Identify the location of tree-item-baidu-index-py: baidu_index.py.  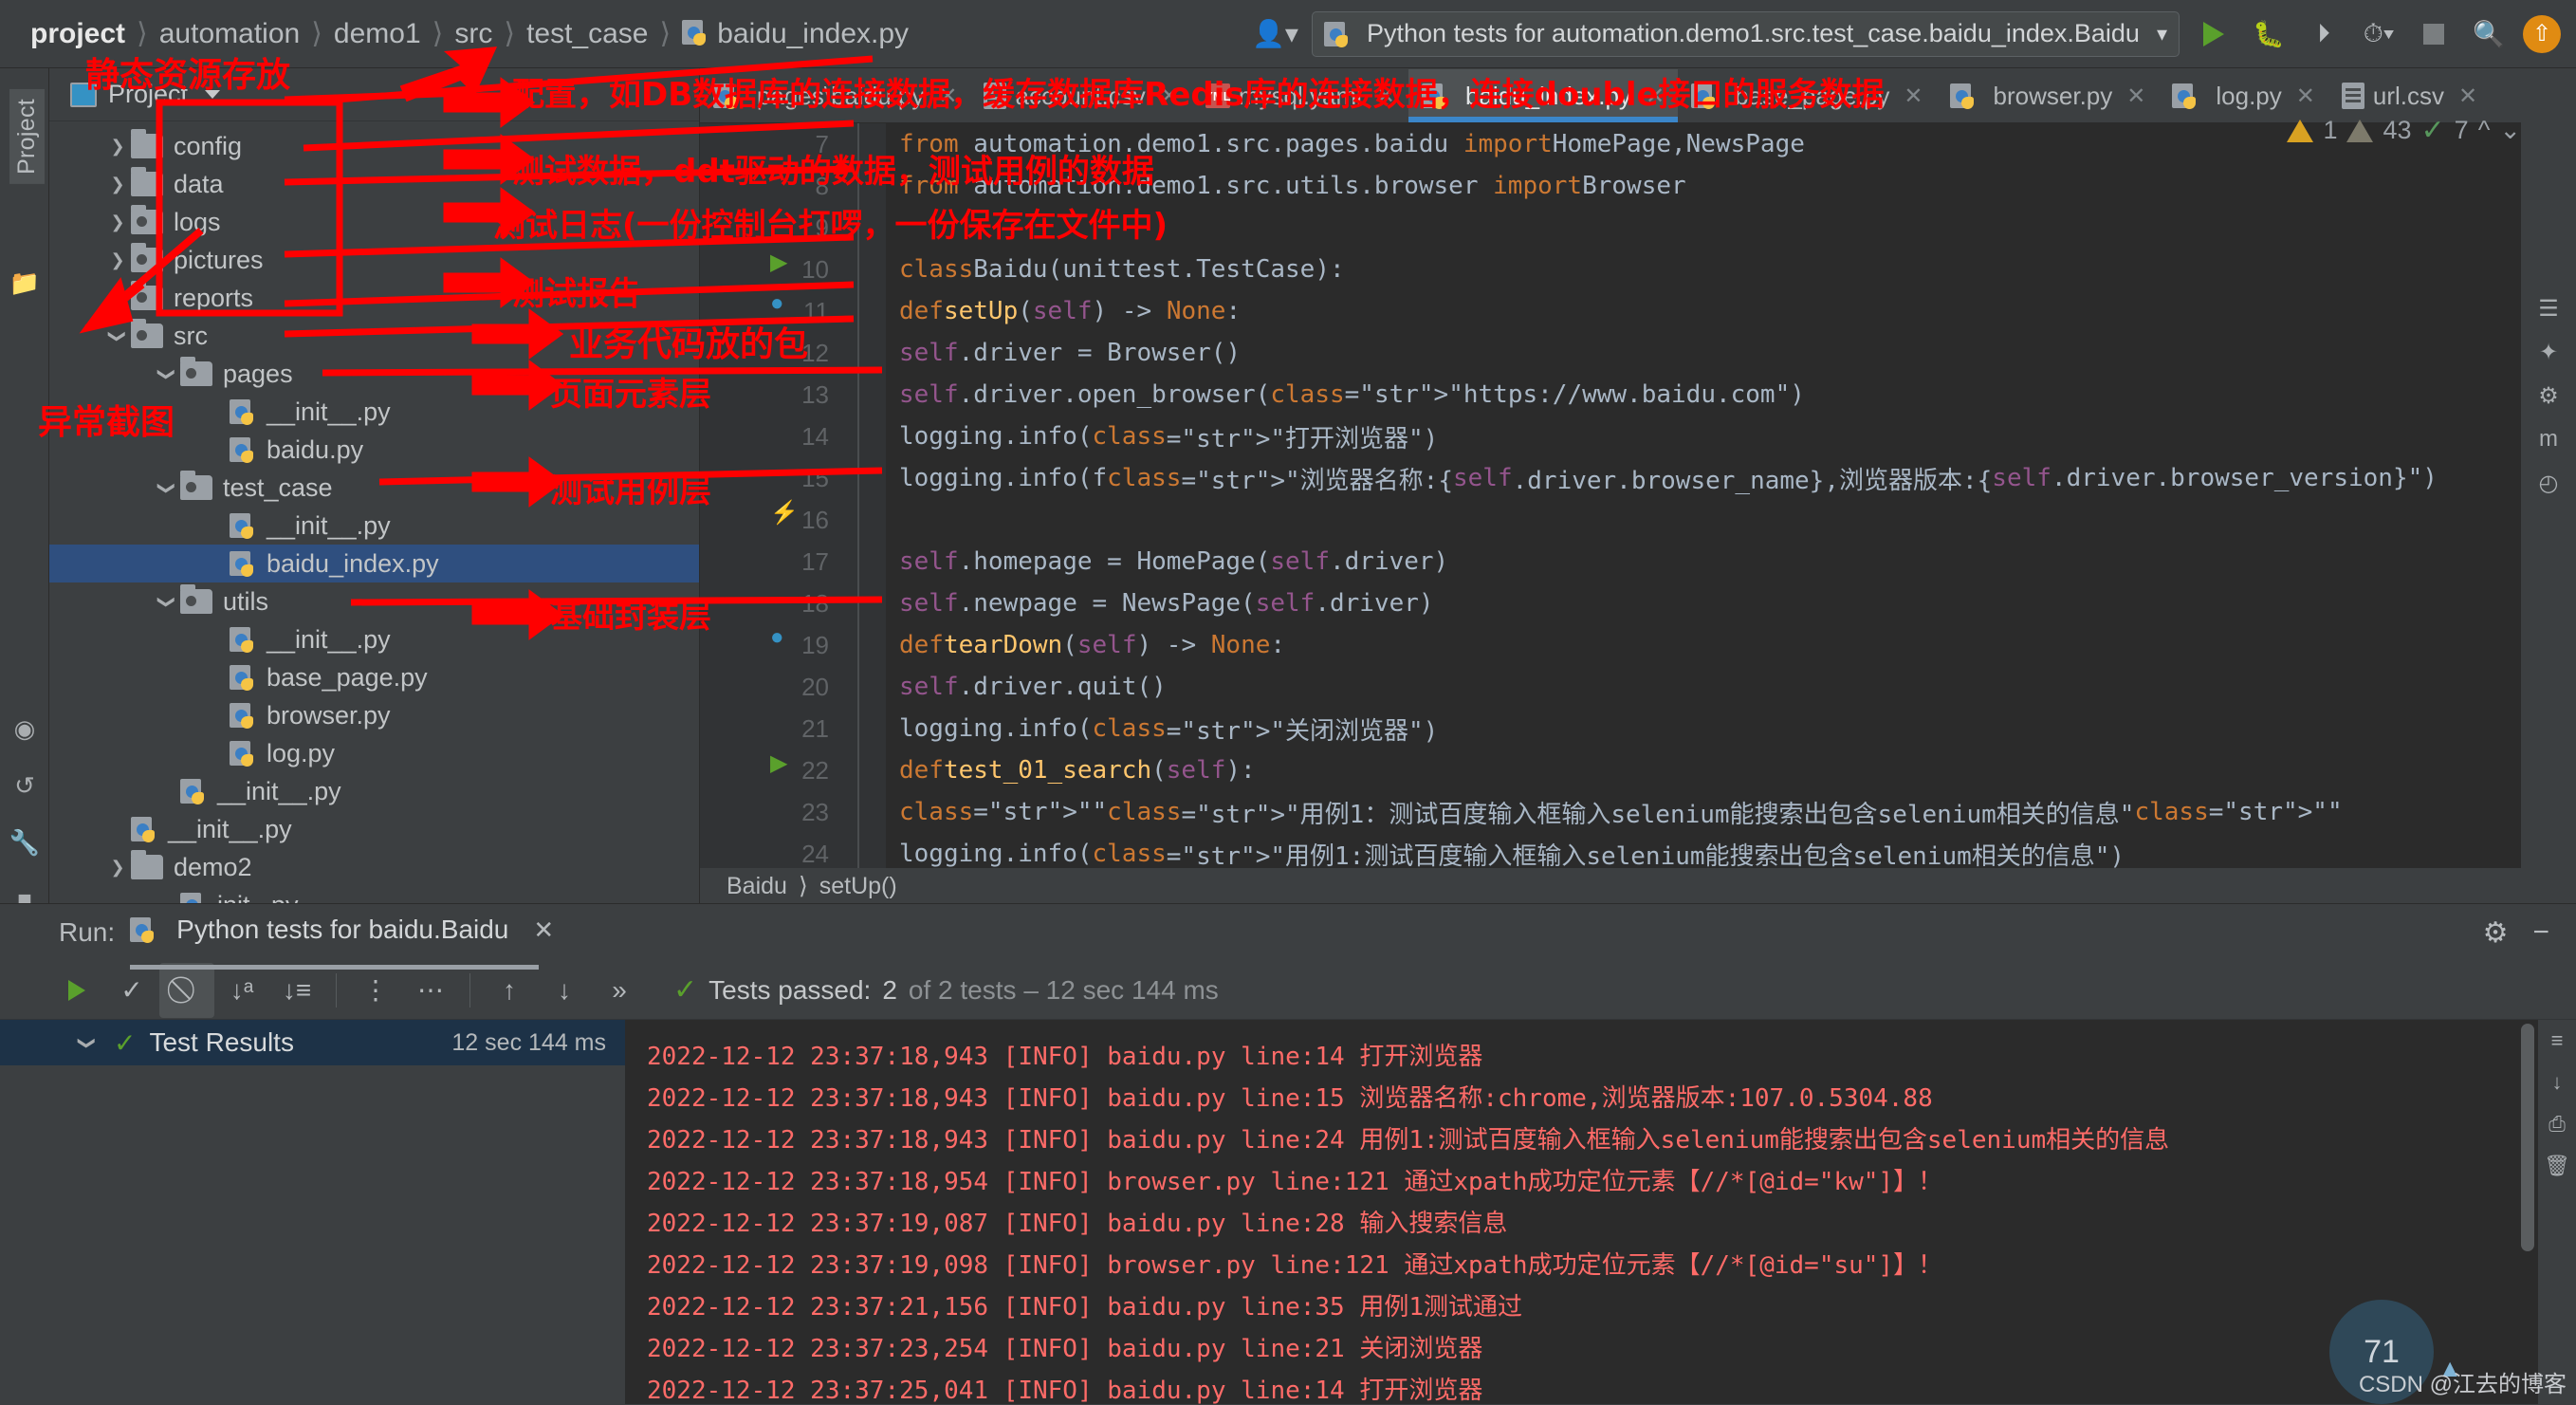
(374, 563).